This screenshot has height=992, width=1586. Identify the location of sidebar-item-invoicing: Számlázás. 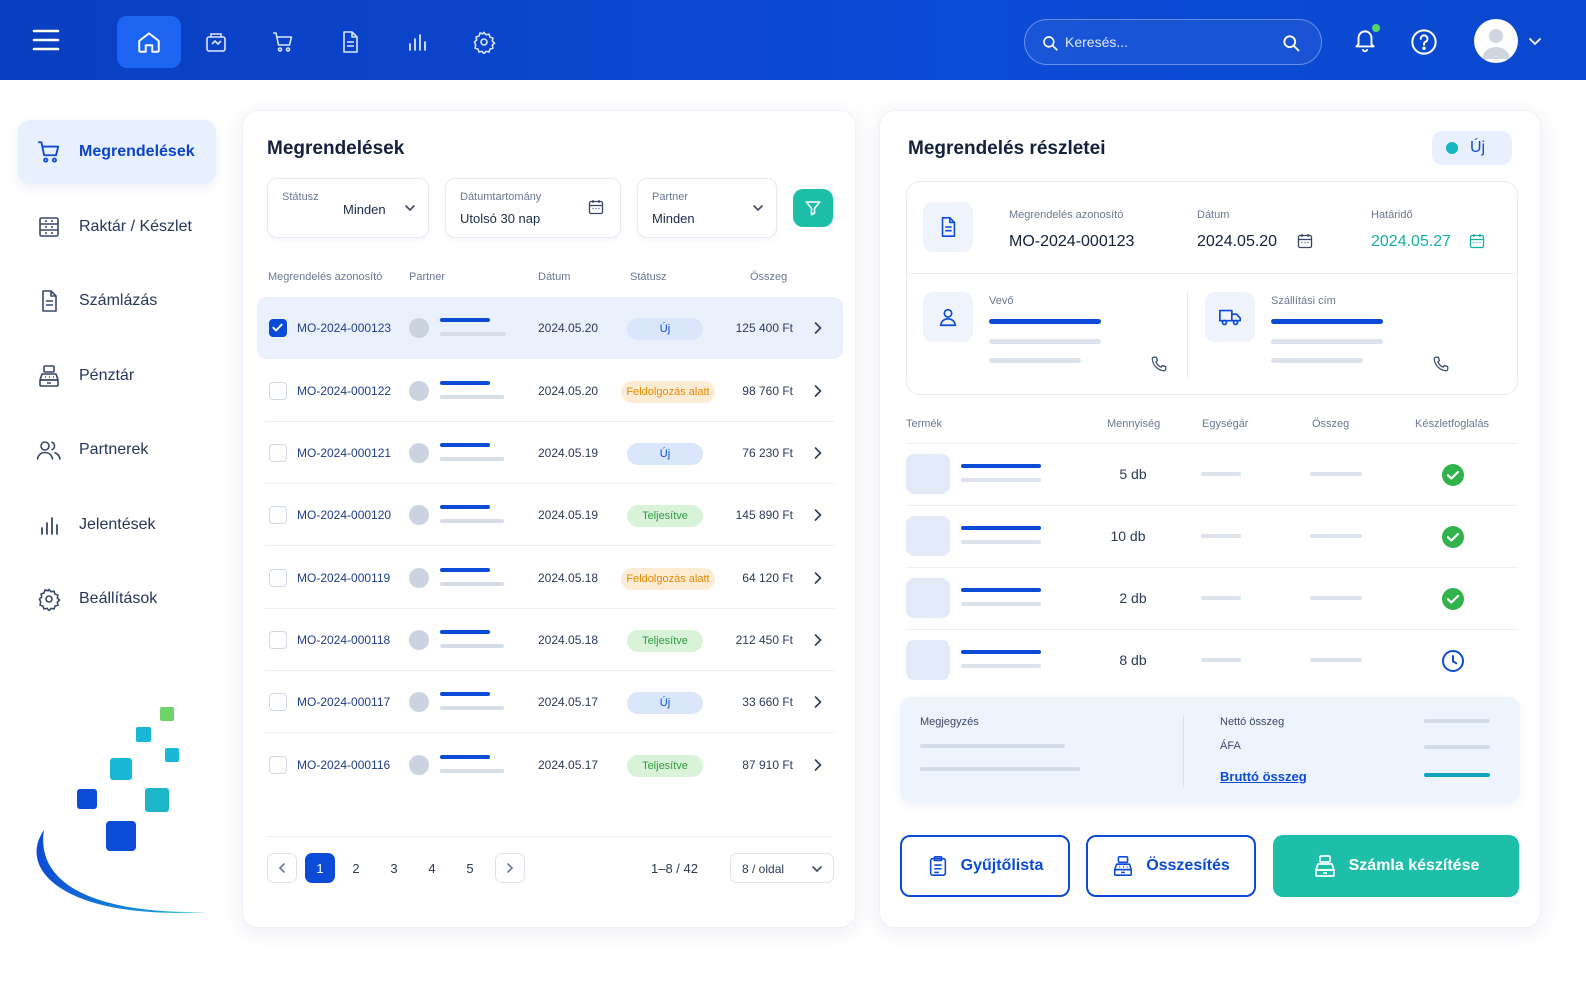
(117, 301).